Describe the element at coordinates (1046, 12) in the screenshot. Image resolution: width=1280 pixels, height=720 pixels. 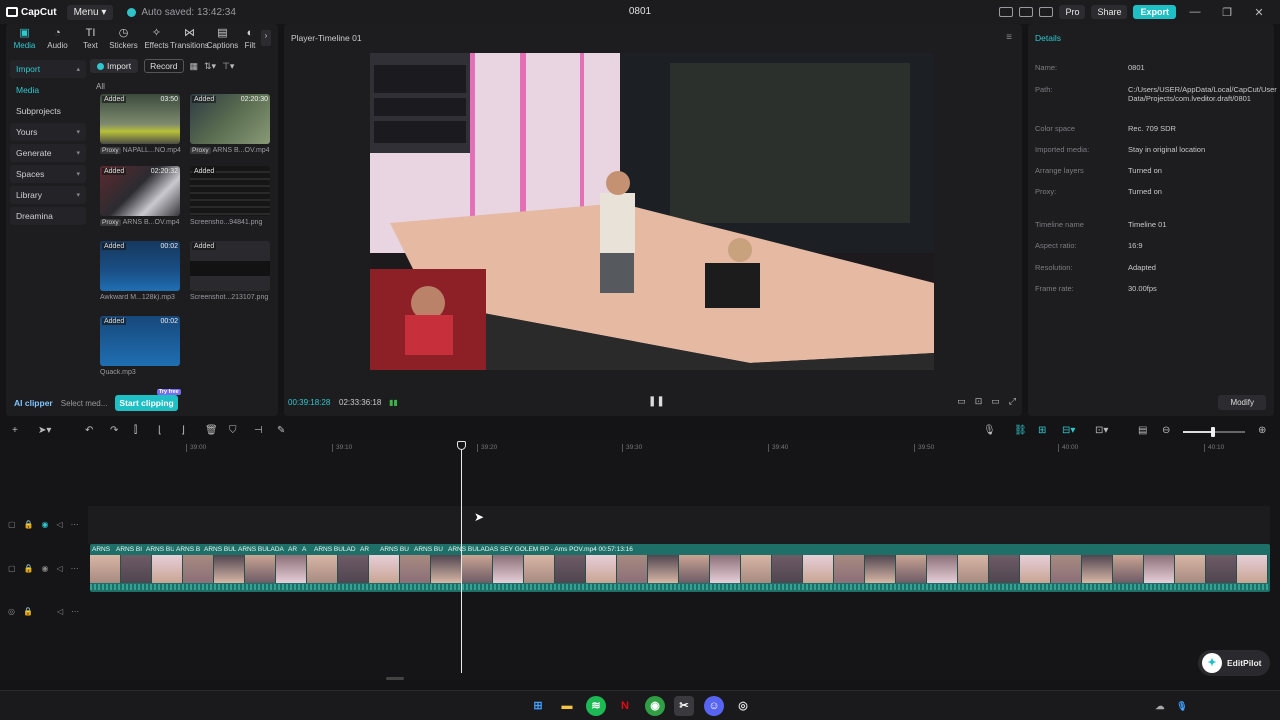
I see `feedback-icon` at that location.